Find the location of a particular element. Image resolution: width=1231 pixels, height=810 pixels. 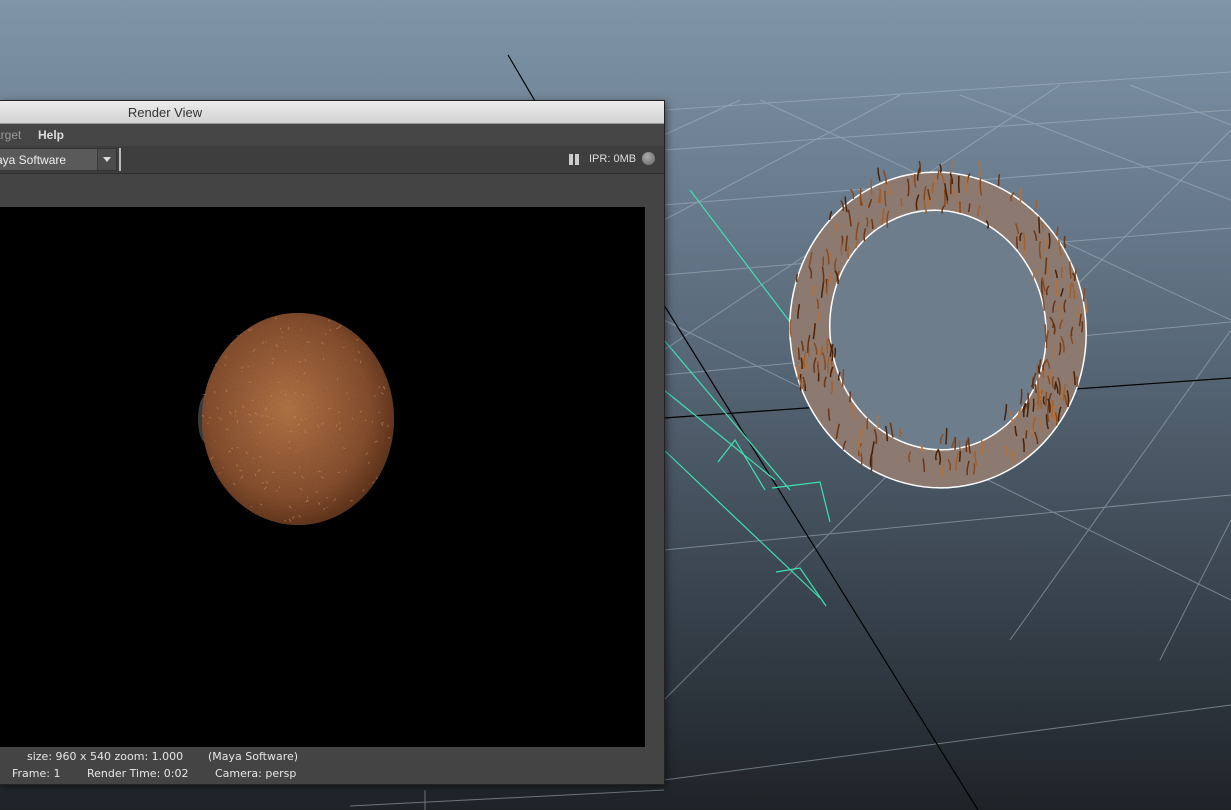

renderer-dropdown: aya Software is located at coordinates (58, 159).